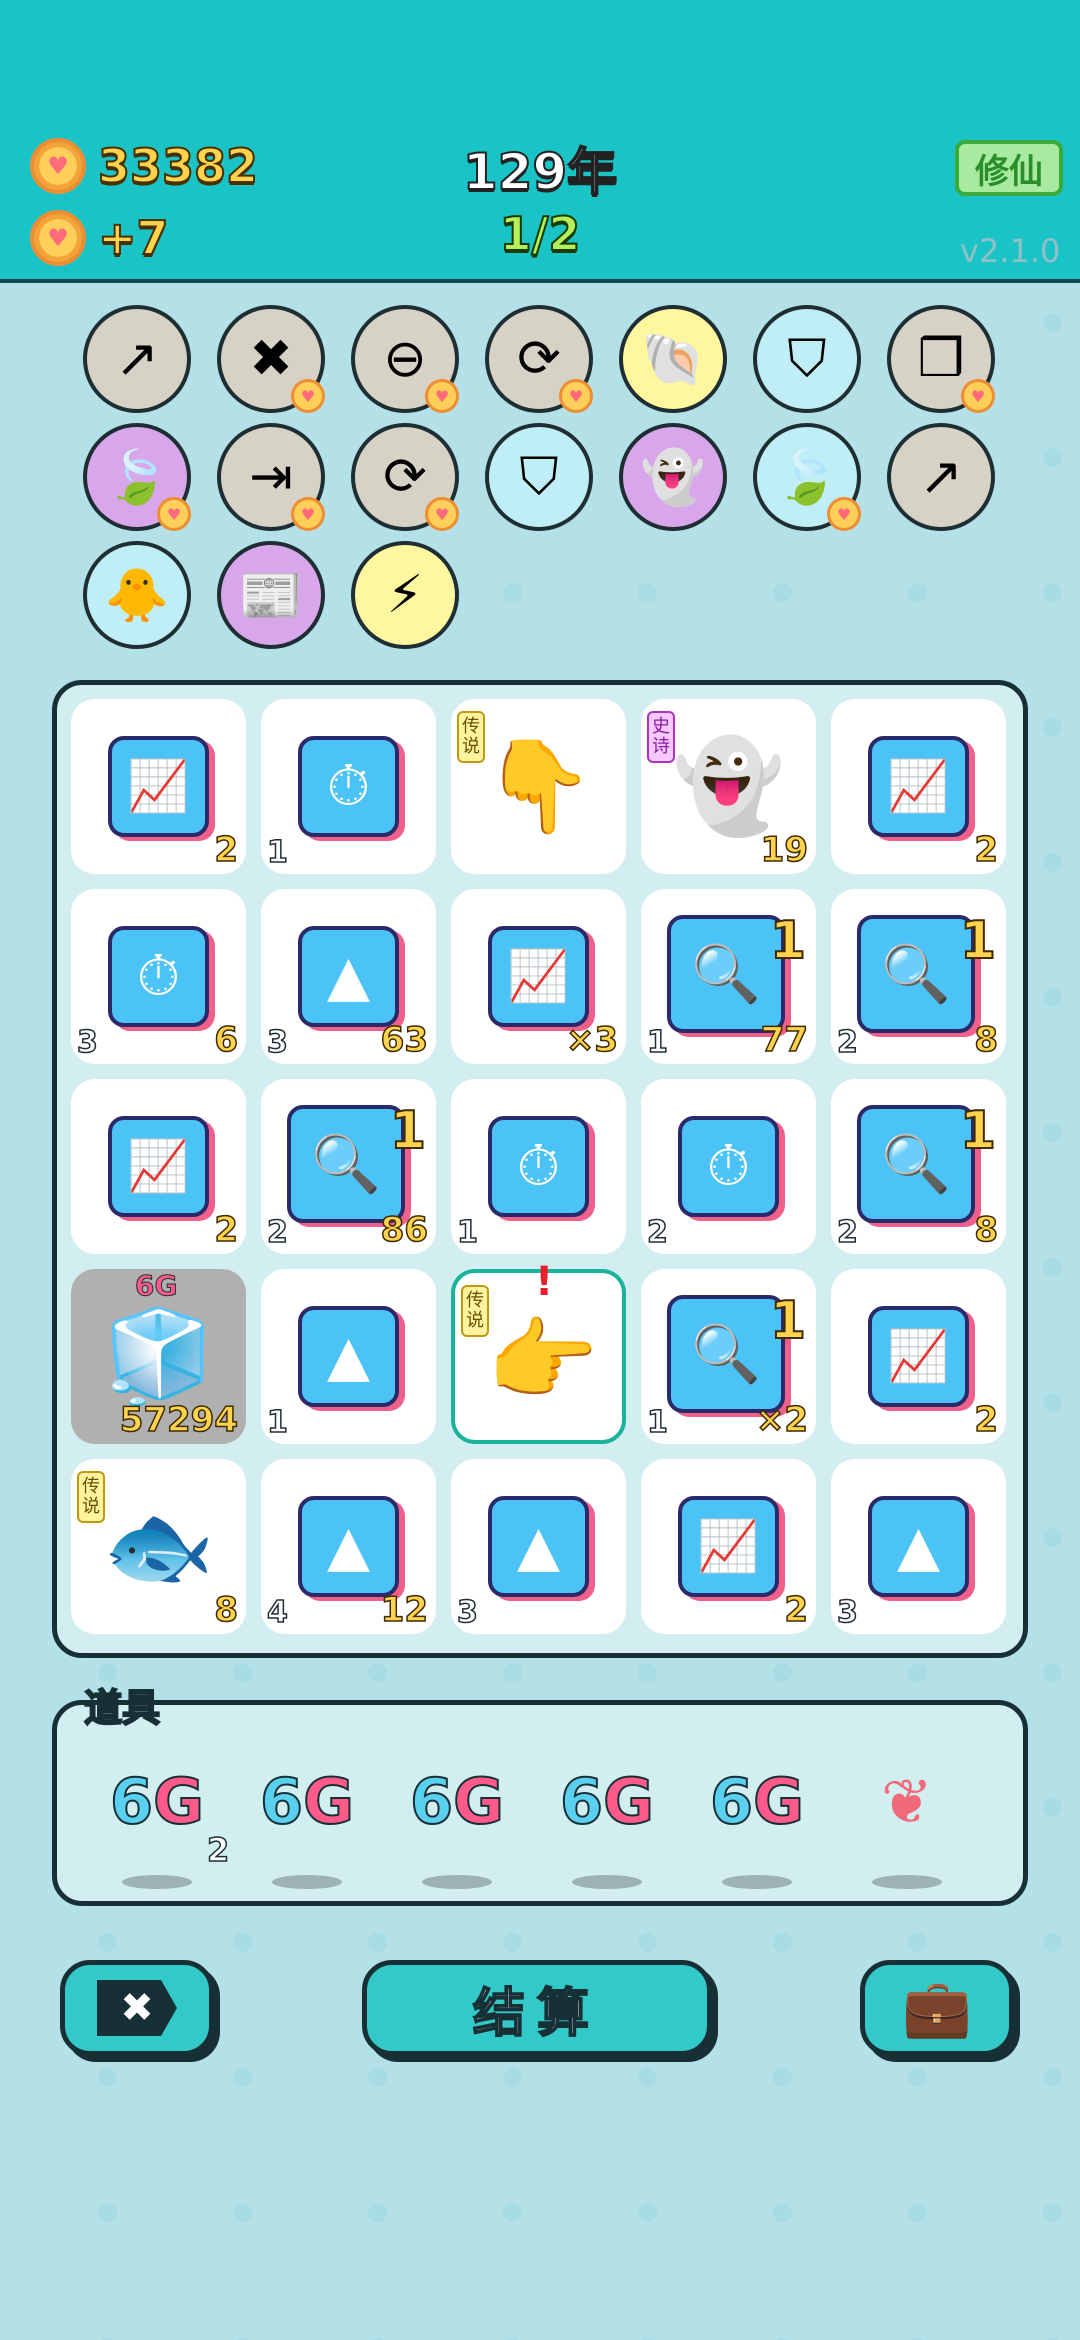 This screenshot has width=1080, height=2340. What do you see at coordinates (540, 141) in the screenshot?
I see `top-bar: ♥ 33382 ♥ +7 129年 1/2 修仙 v2.1.0` at bounding box center [540, 141].